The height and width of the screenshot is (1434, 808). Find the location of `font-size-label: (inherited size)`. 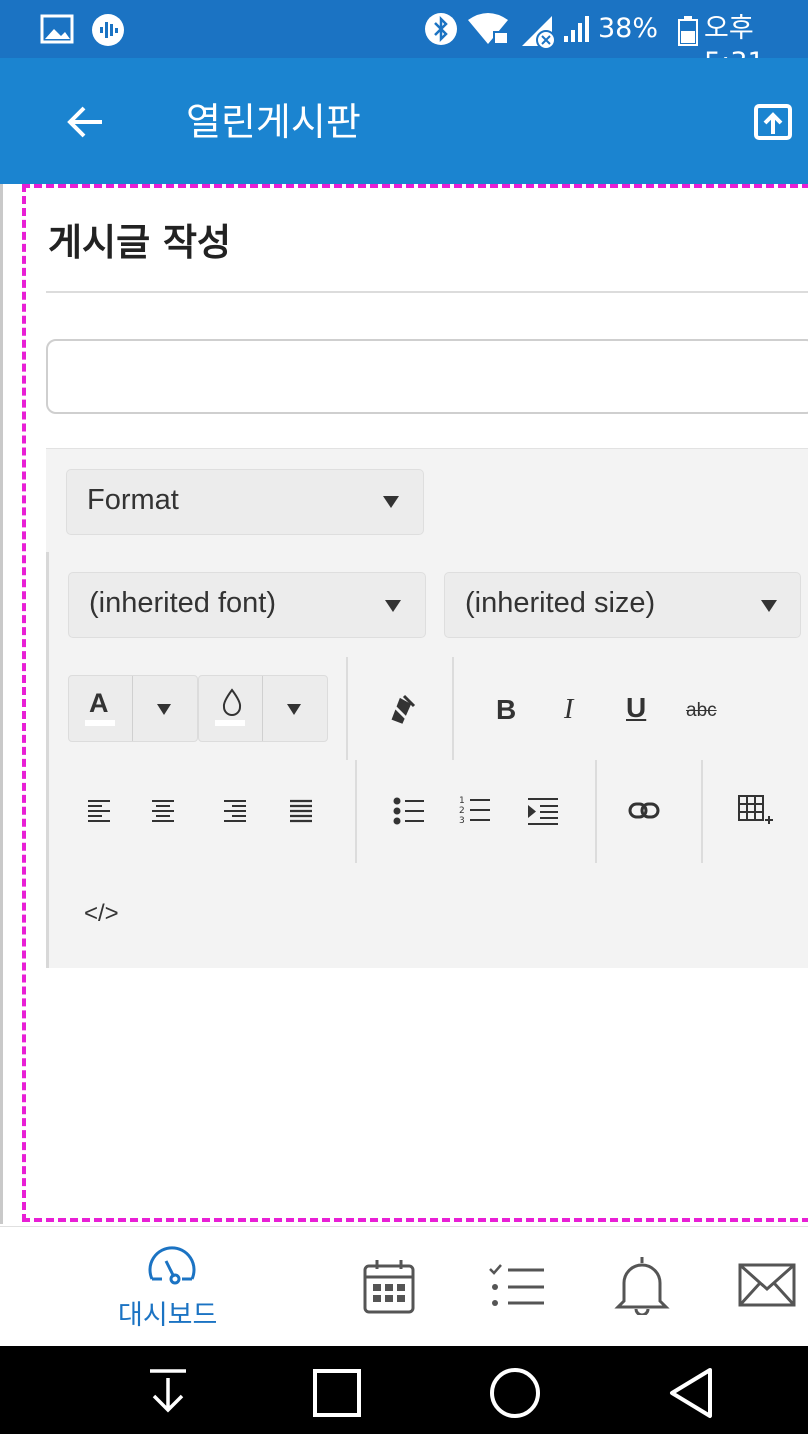

font-size-label: (inherited size) is located at coordinates (560, 603).